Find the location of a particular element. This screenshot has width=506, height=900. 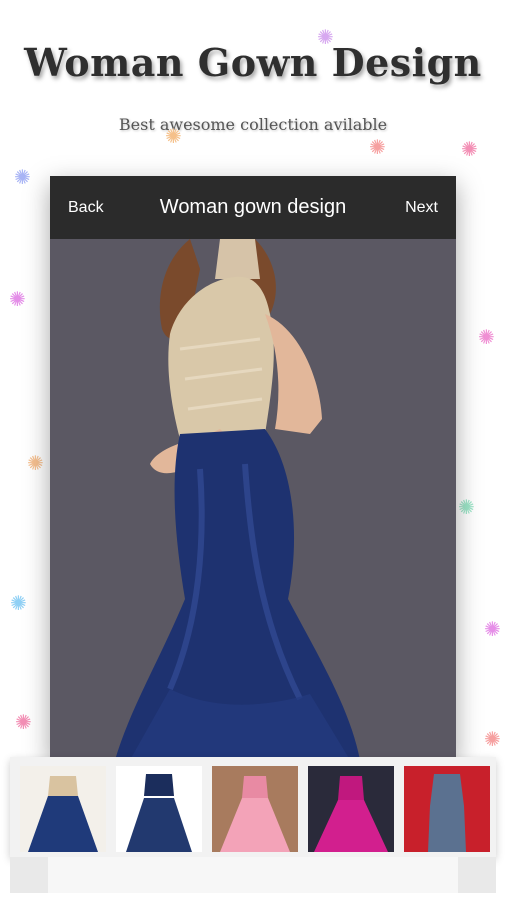

thumbnail-strip is located at coordinates (253, 807).